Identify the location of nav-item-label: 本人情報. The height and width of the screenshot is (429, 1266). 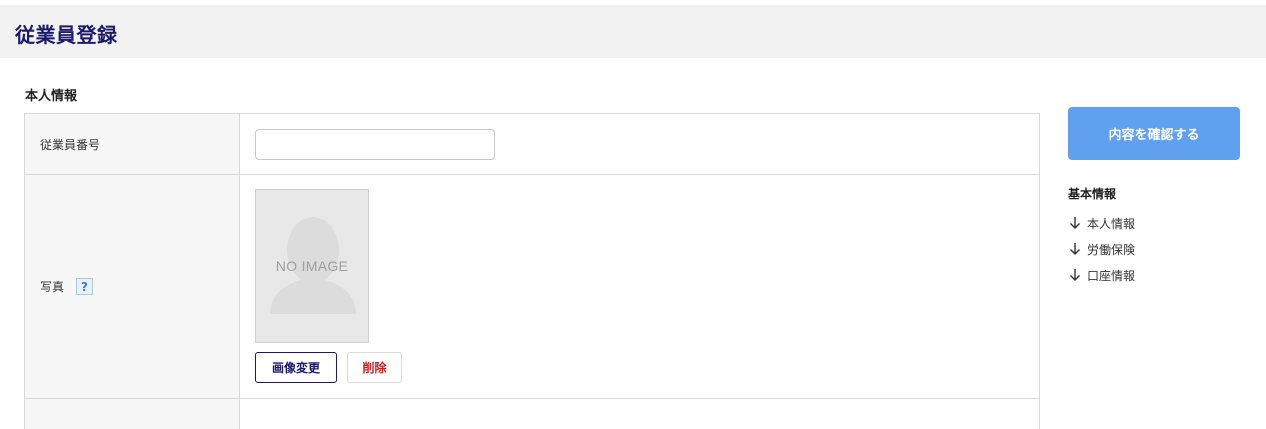
(1111, 223).